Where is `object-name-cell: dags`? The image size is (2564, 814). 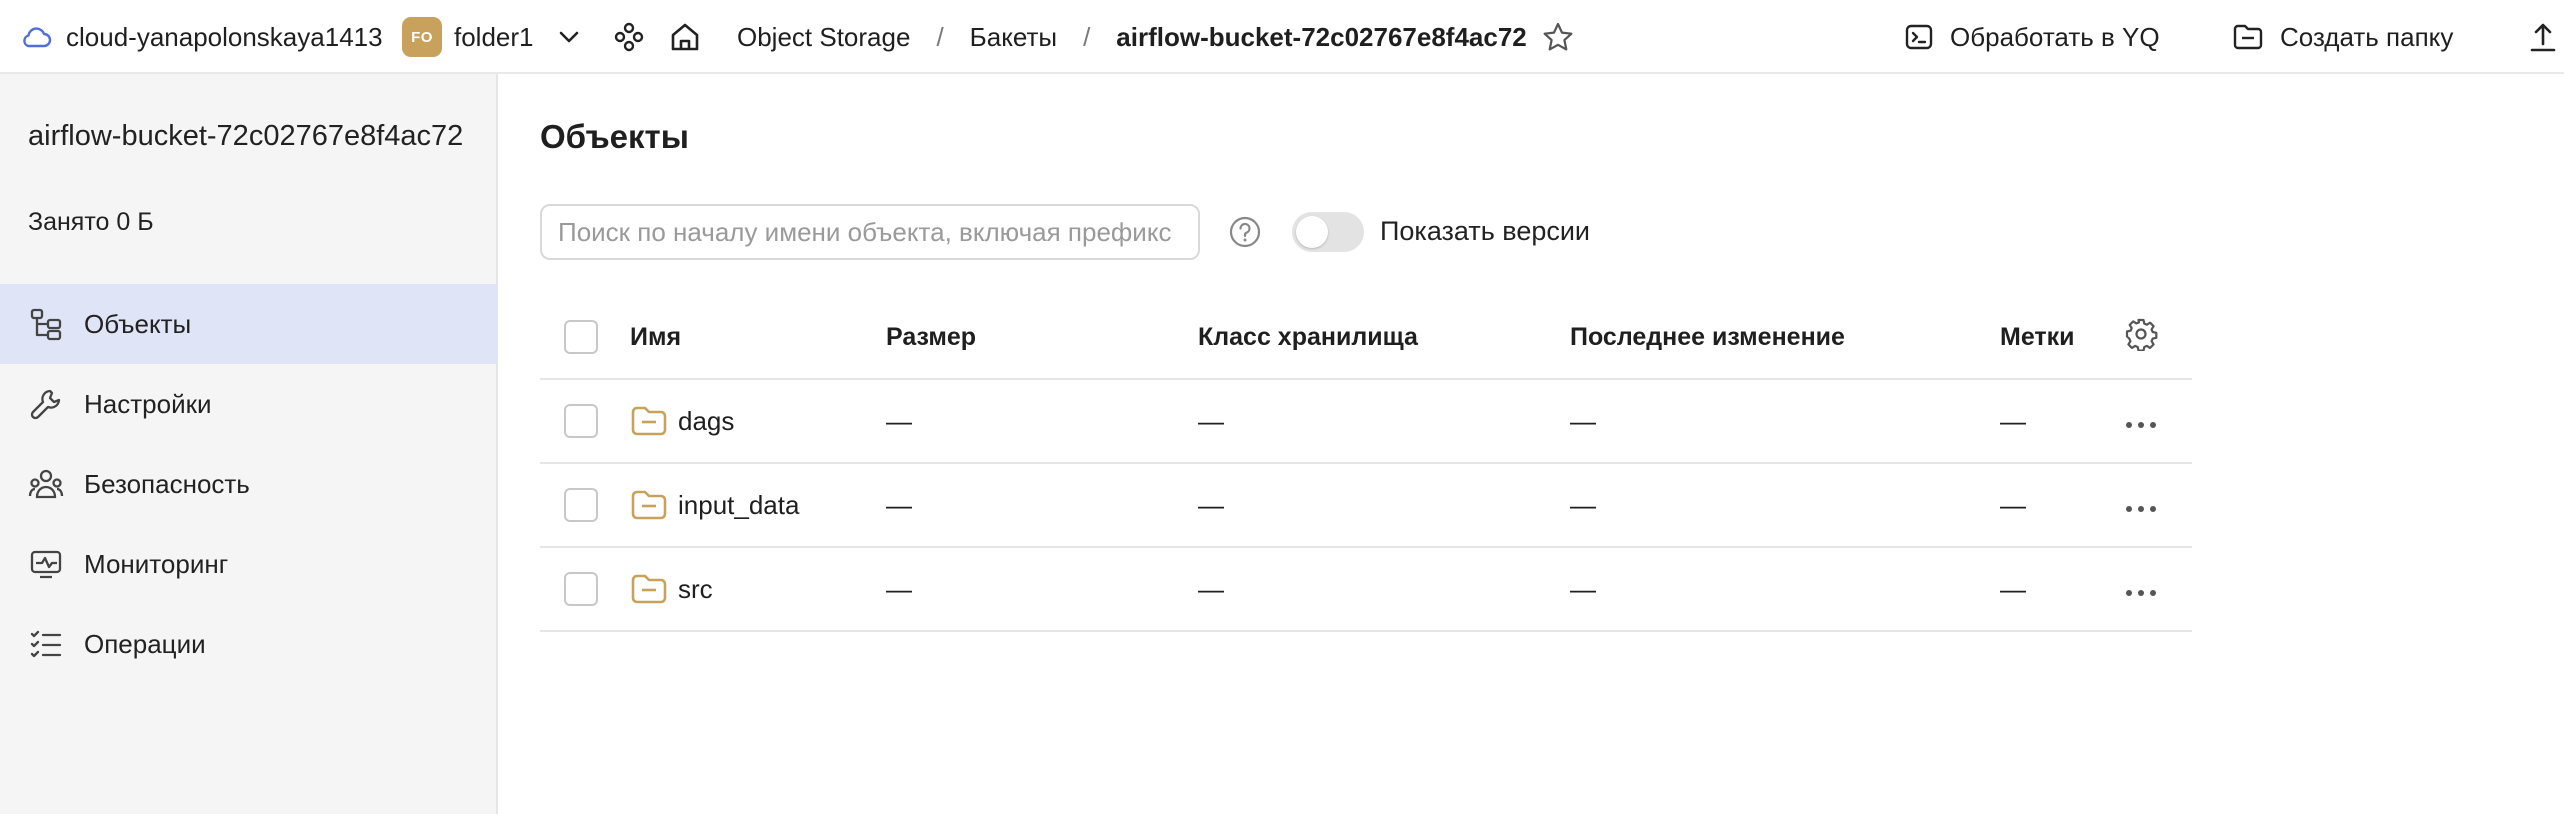 object-name-cell: dags is located at coordinates (682, 421).